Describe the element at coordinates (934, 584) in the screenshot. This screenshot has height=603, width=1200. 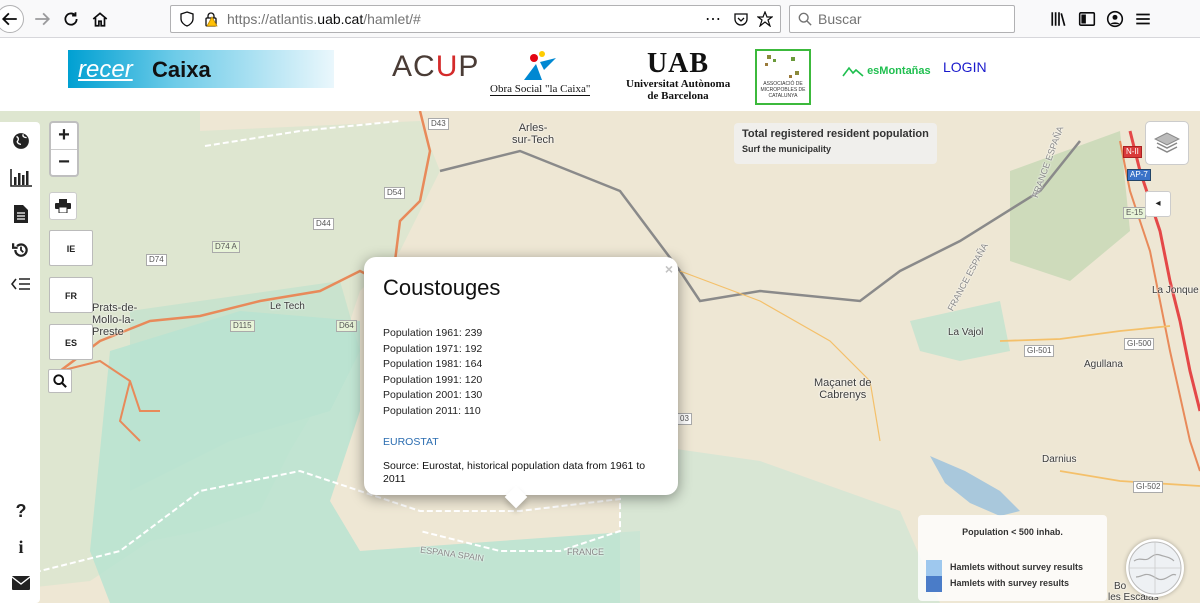
I see `legend-swatch-with` at that location.